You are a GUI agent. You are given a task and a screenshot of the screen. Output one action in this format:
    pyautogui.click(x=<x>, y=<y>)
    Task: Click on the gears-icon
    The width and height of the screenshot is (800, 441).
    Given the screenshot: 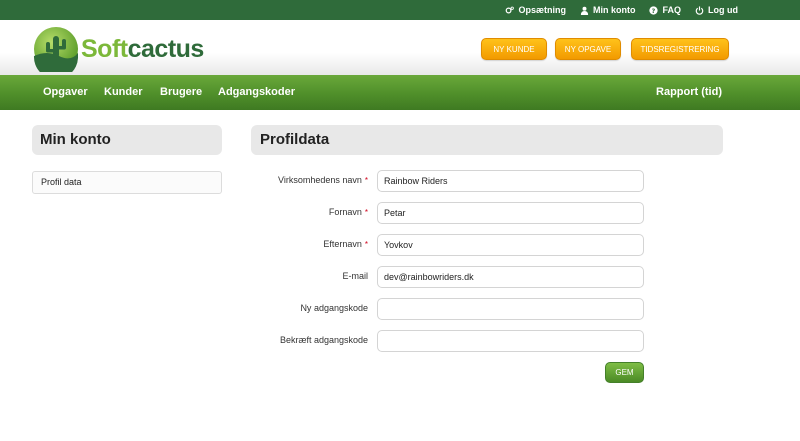 What is the action you would take?
    pyautogui.click(x=510, y=9)
    